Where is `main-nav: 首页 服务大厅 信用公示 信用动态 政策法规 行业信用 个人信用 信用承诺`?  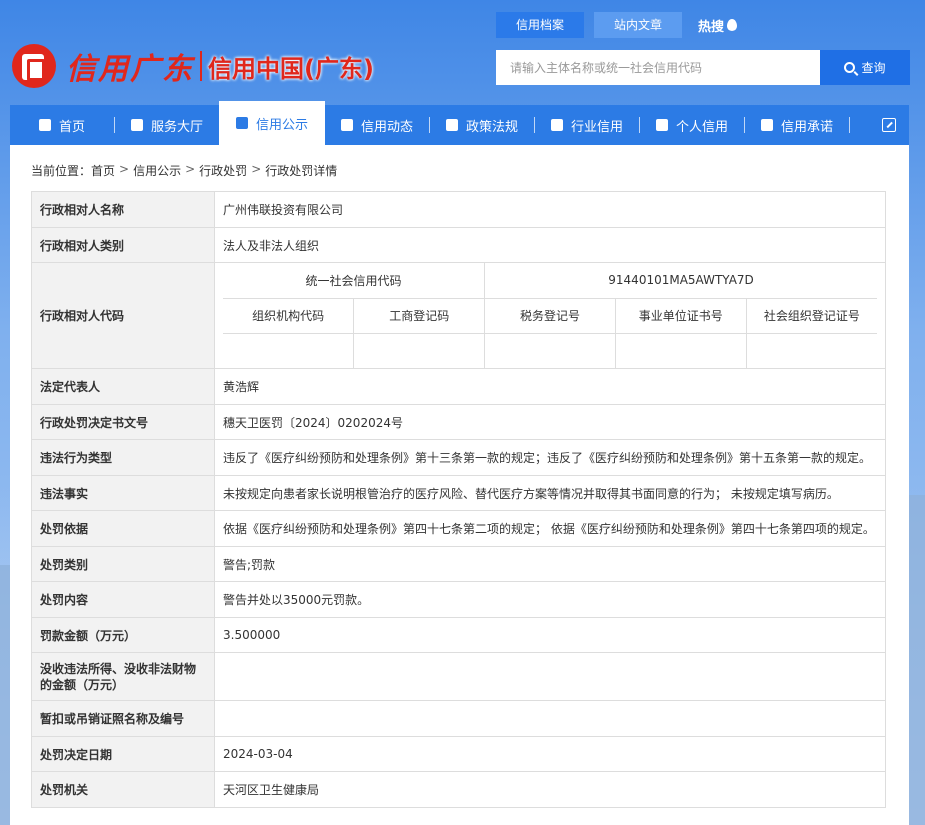 main-nav: 首页 服务大厅 信用公示 信用动态 政策法规 行业信用 个人信用 信用承诺 is located at coordinates (459, 123).